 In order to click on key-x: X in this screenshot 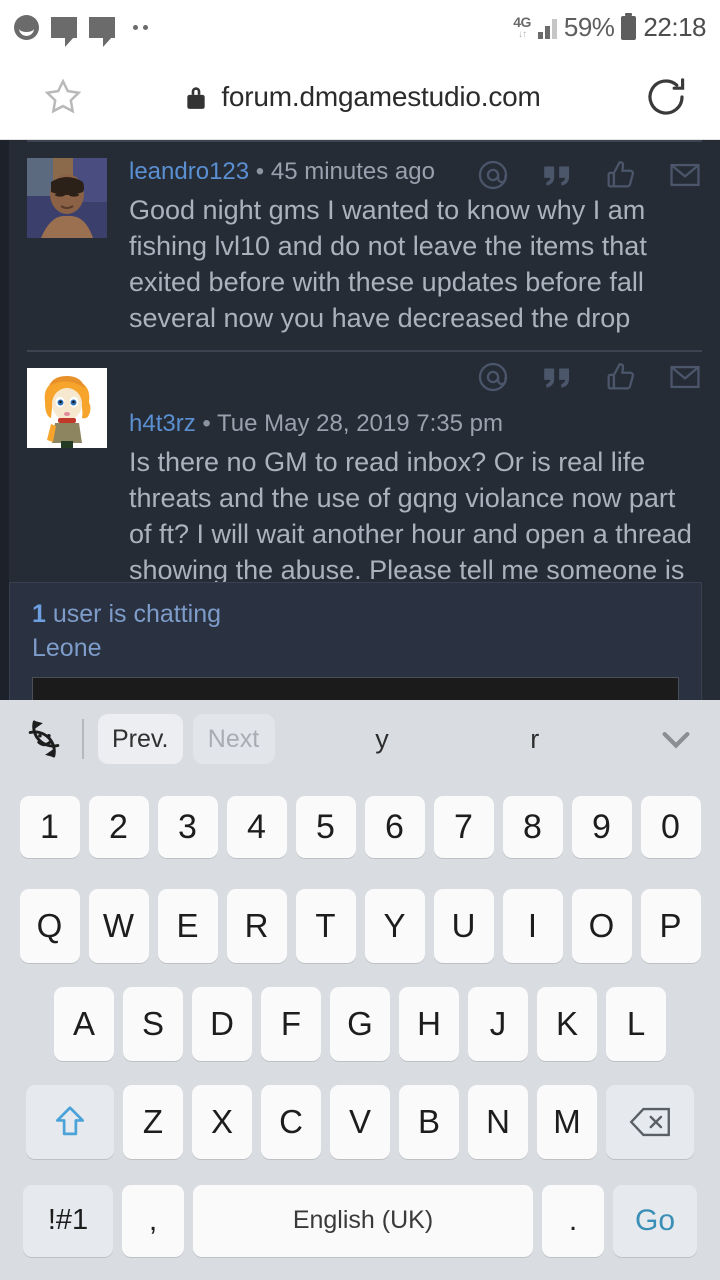, I will do `click(222, 1122)`.